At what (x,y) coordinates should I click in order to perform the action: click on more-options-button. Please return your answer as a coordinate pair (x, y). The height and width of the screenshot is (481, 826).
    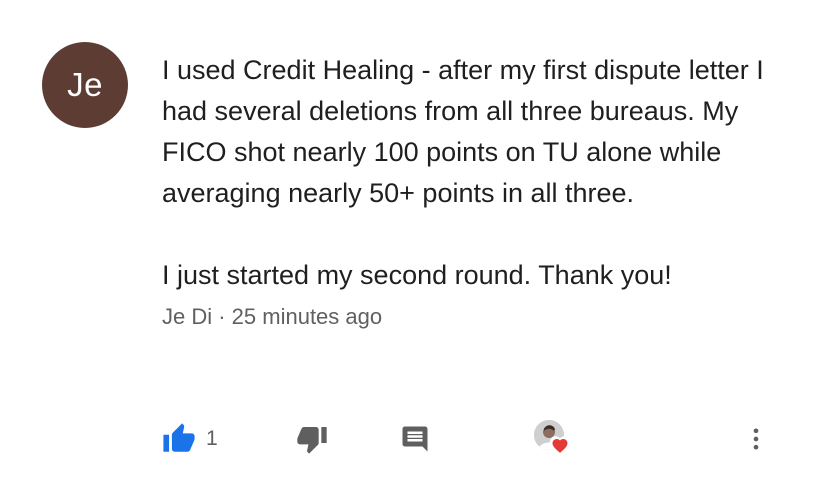
    Looking at the image, I should click on (756, 439).